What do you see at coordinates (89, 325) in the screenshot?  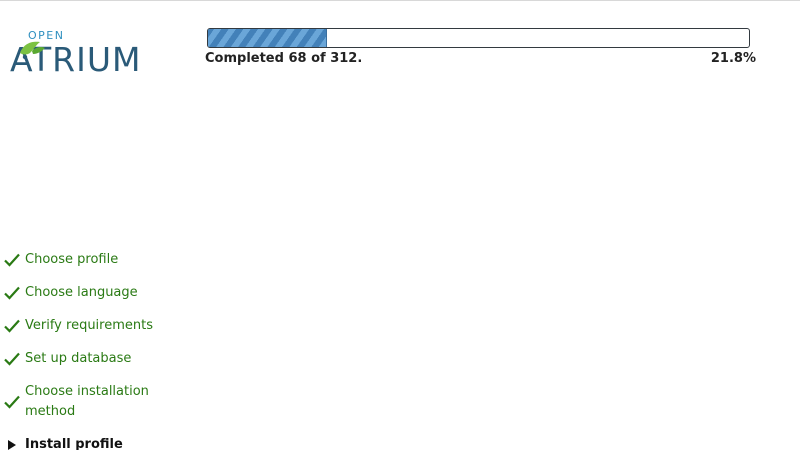 I see `task-label: Verify requirements` at bounding box center [89, 325].